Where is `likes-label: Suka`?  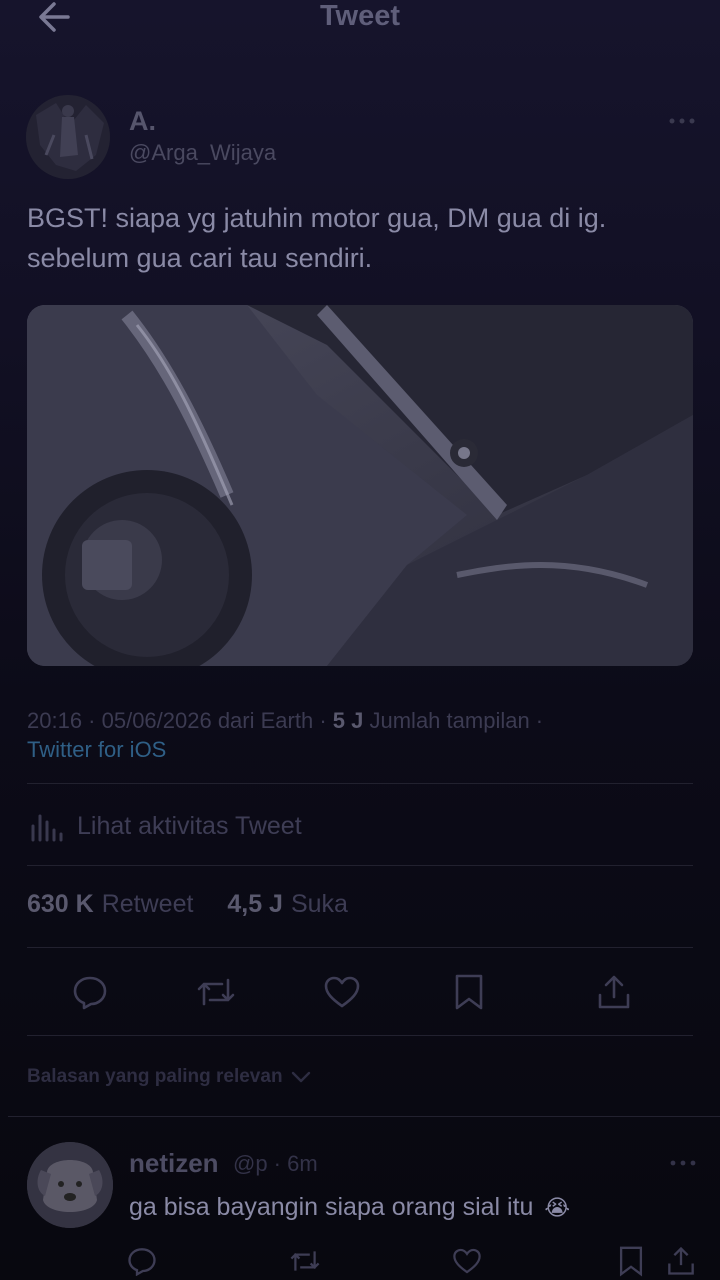 likes-label: Suka is located at coordinates (319, 904).